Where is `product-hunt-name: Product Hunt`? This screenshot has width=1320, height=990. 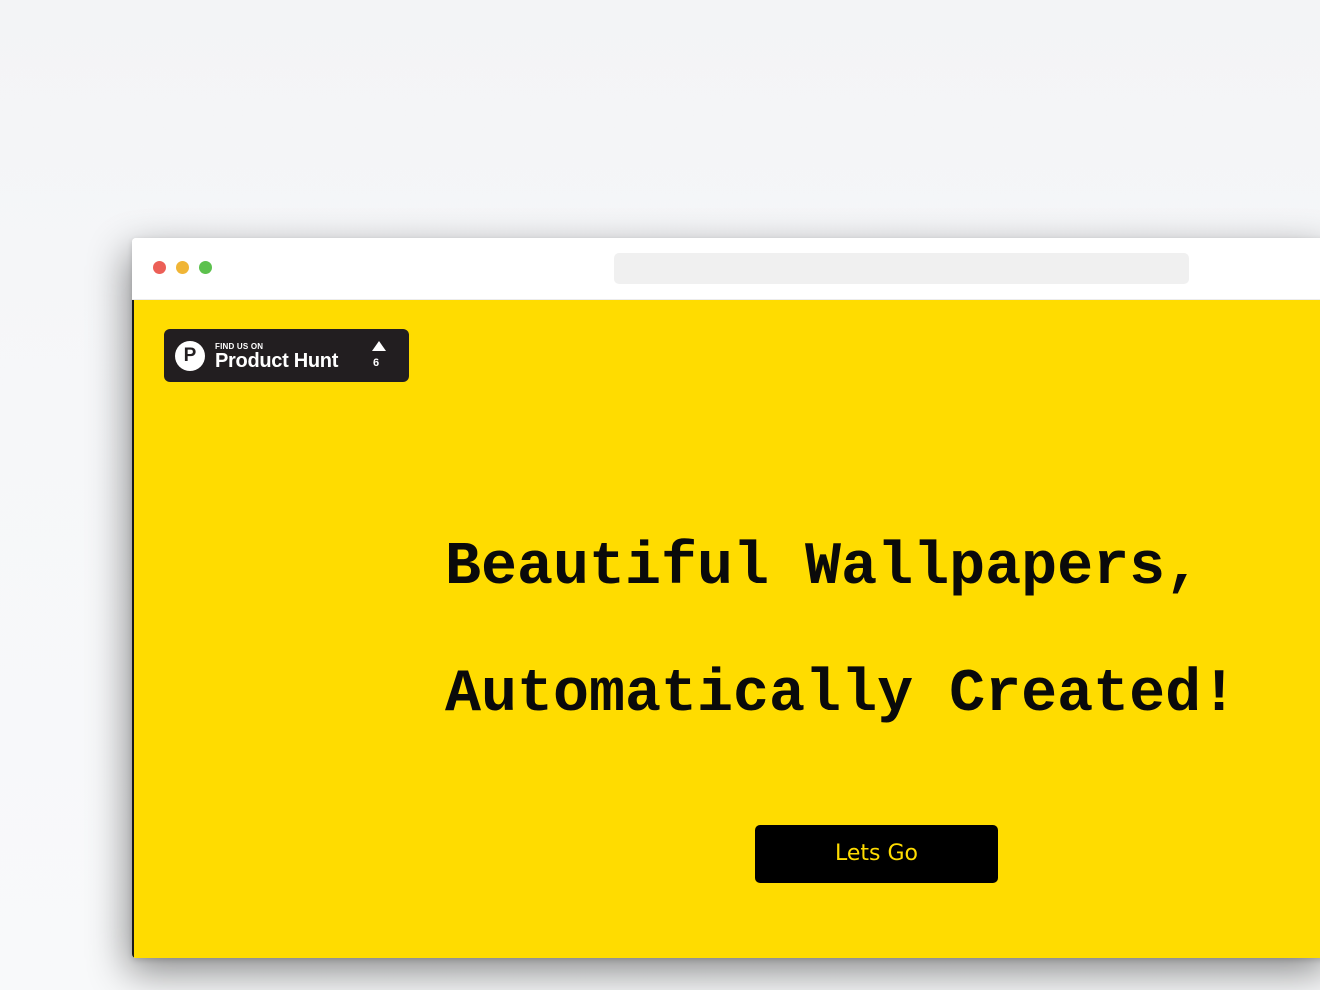
product-hunt-name: Product Hunt is located at coordinates (277, 361).